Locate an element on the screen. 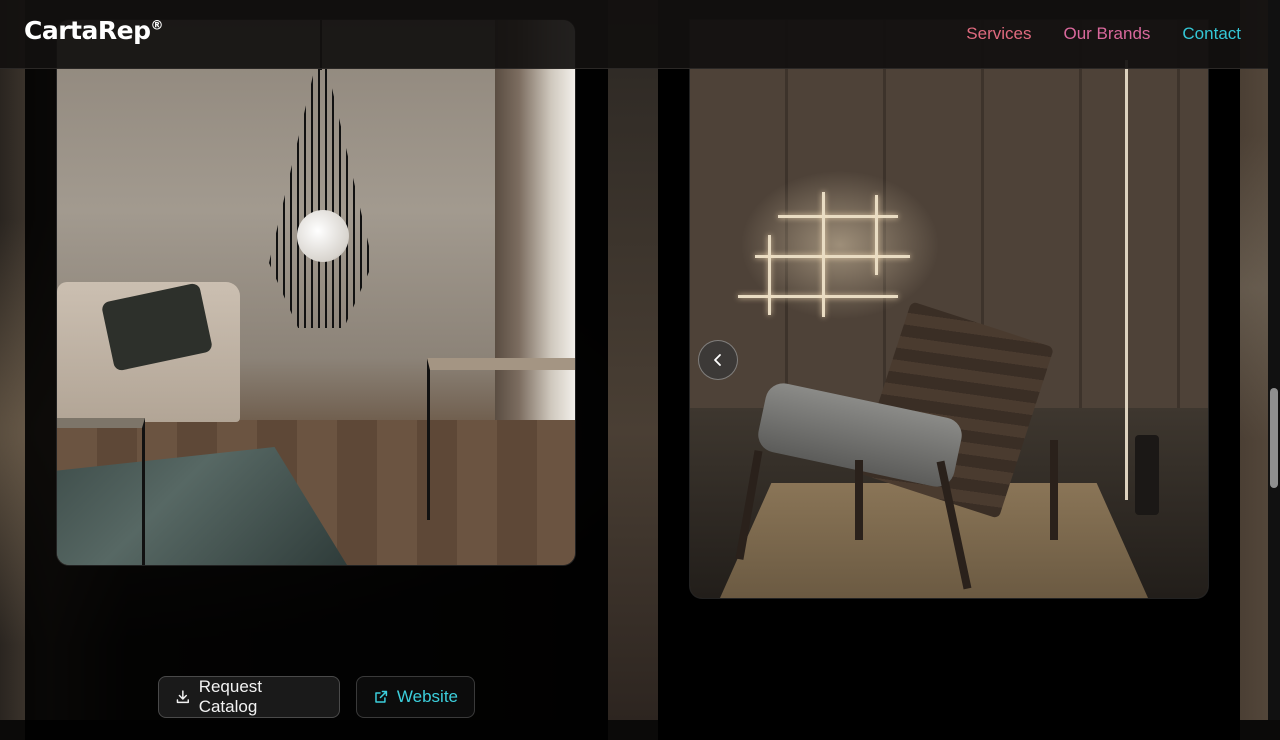 Image resolution: width=1280 pixels, height=740 pixels. side-table is located at coordinates (501, 439).